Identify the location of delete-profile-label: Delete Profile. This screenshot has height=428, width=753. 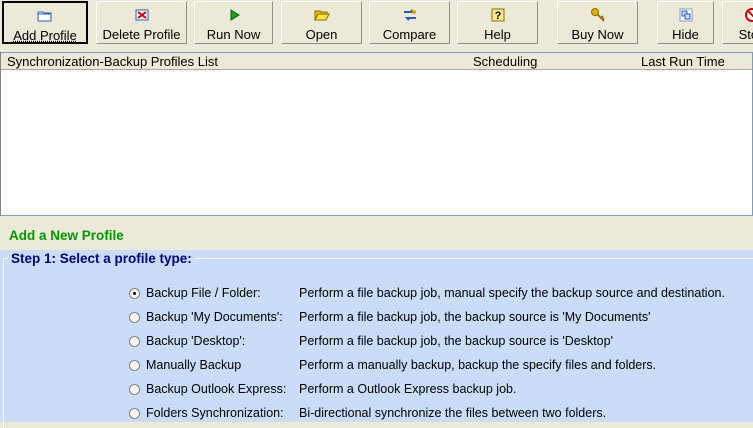
(141, 34).